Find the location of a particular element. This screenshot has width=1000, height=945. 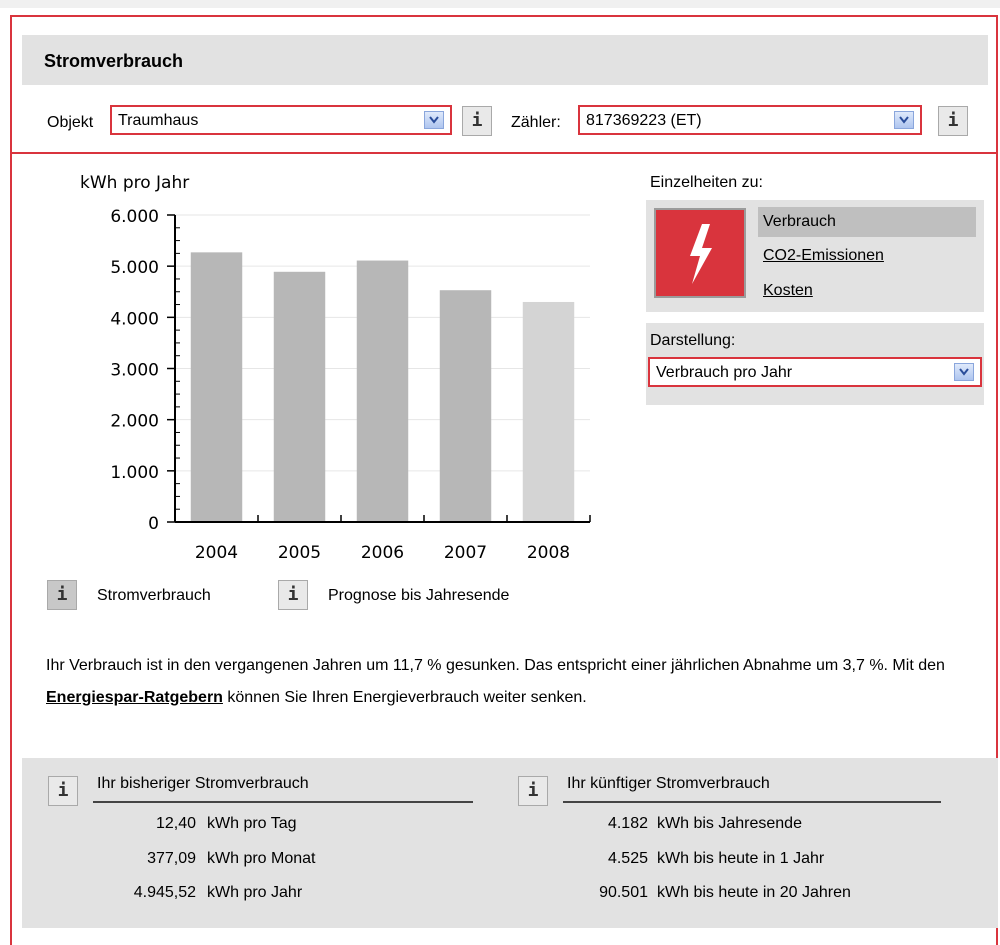

y-tick-label: 3.000 is located at coordinates (134, 371).